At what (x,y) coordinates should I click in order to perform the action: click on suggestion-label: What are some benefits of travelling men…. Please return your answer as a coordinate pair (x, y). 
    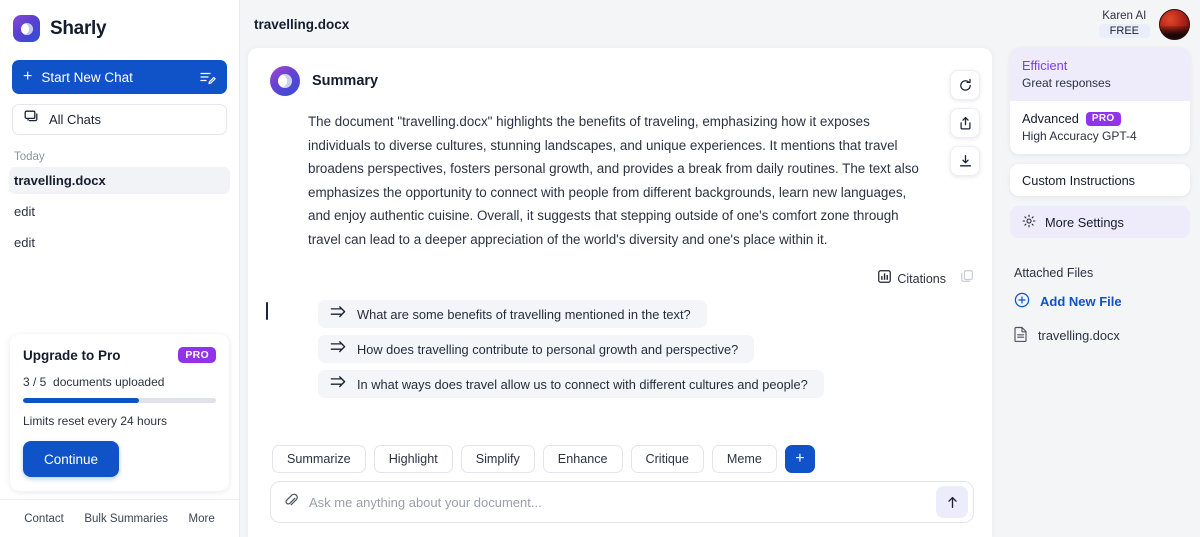
    Looking at the image, I should click on (524, 314).